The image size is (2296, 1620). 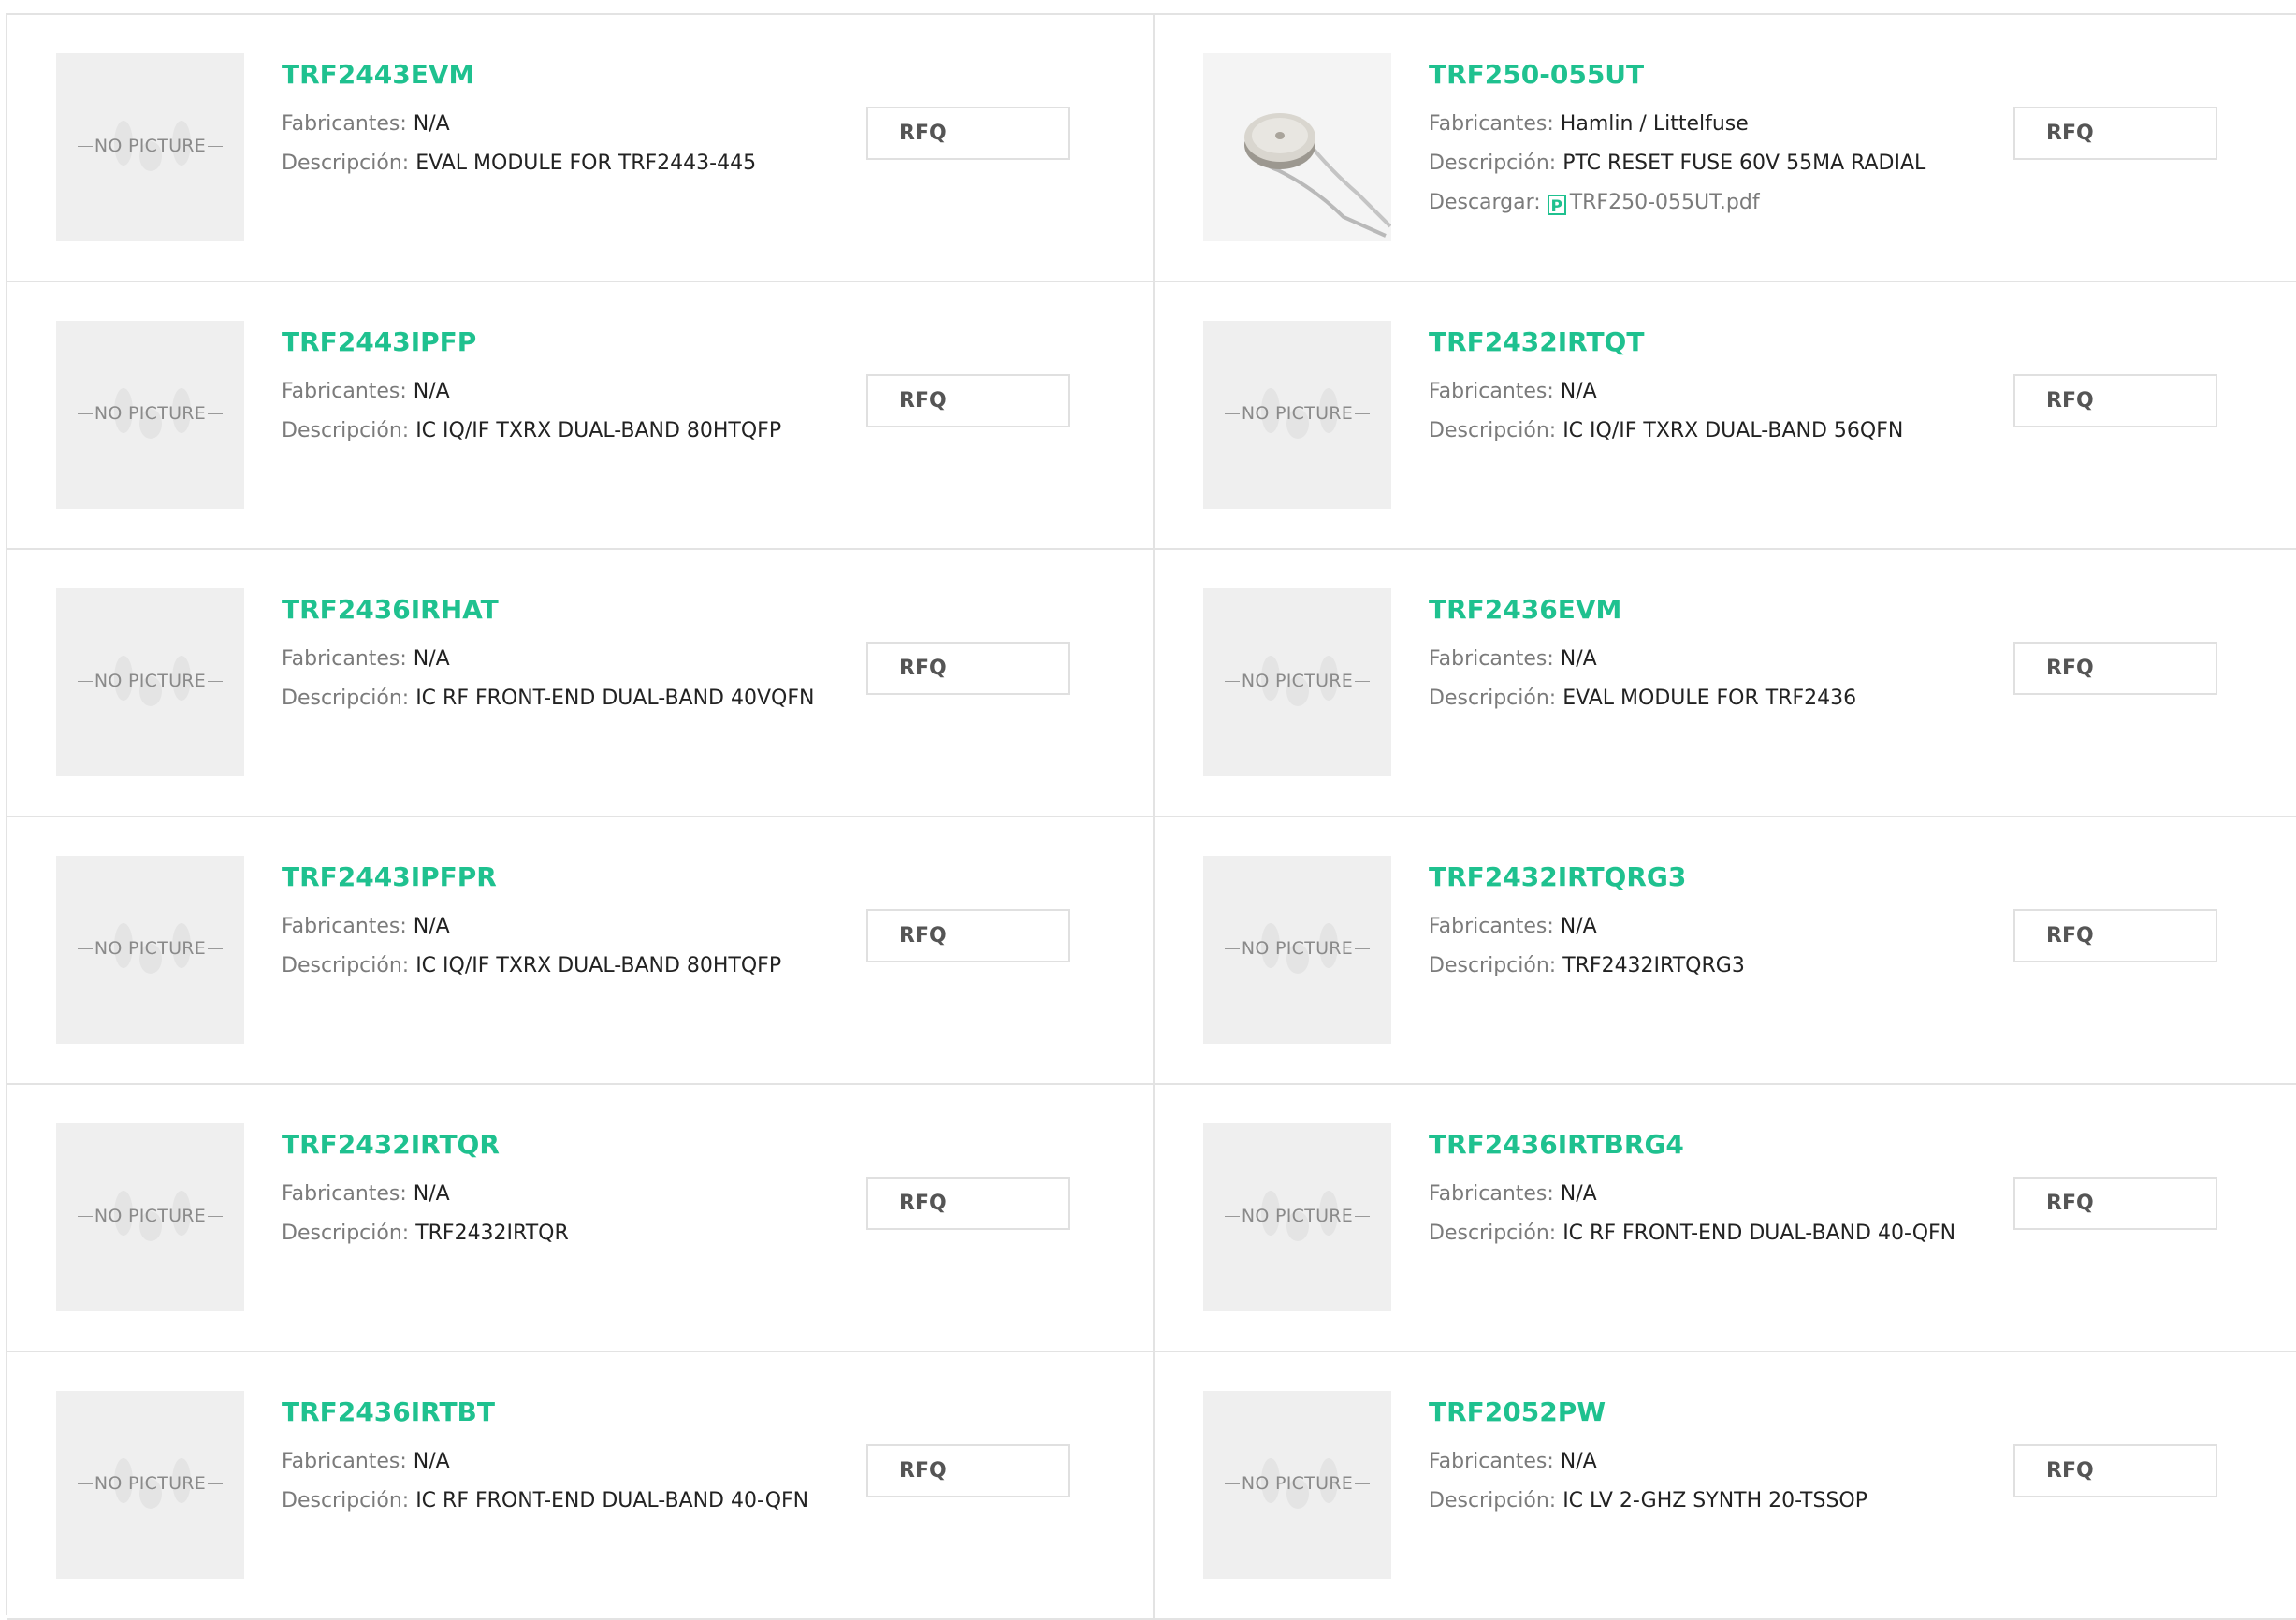 I want to click on part-number-link: TRF2436IRTBT, so click(x=544, y=1412).